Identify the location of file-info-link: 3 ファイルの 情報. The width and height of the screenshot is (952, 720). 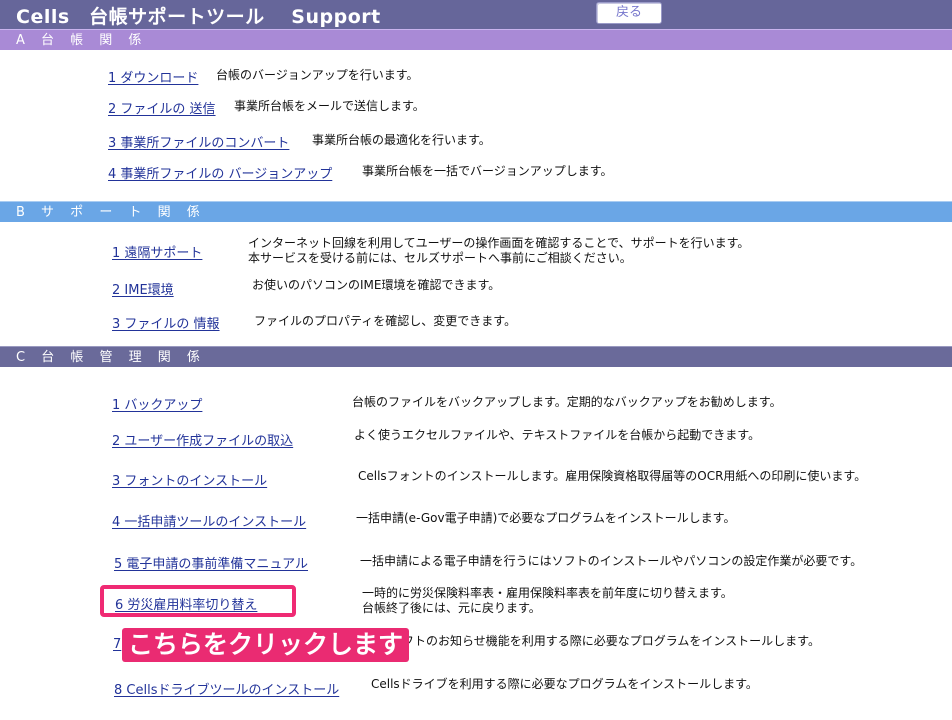
(166, 322).